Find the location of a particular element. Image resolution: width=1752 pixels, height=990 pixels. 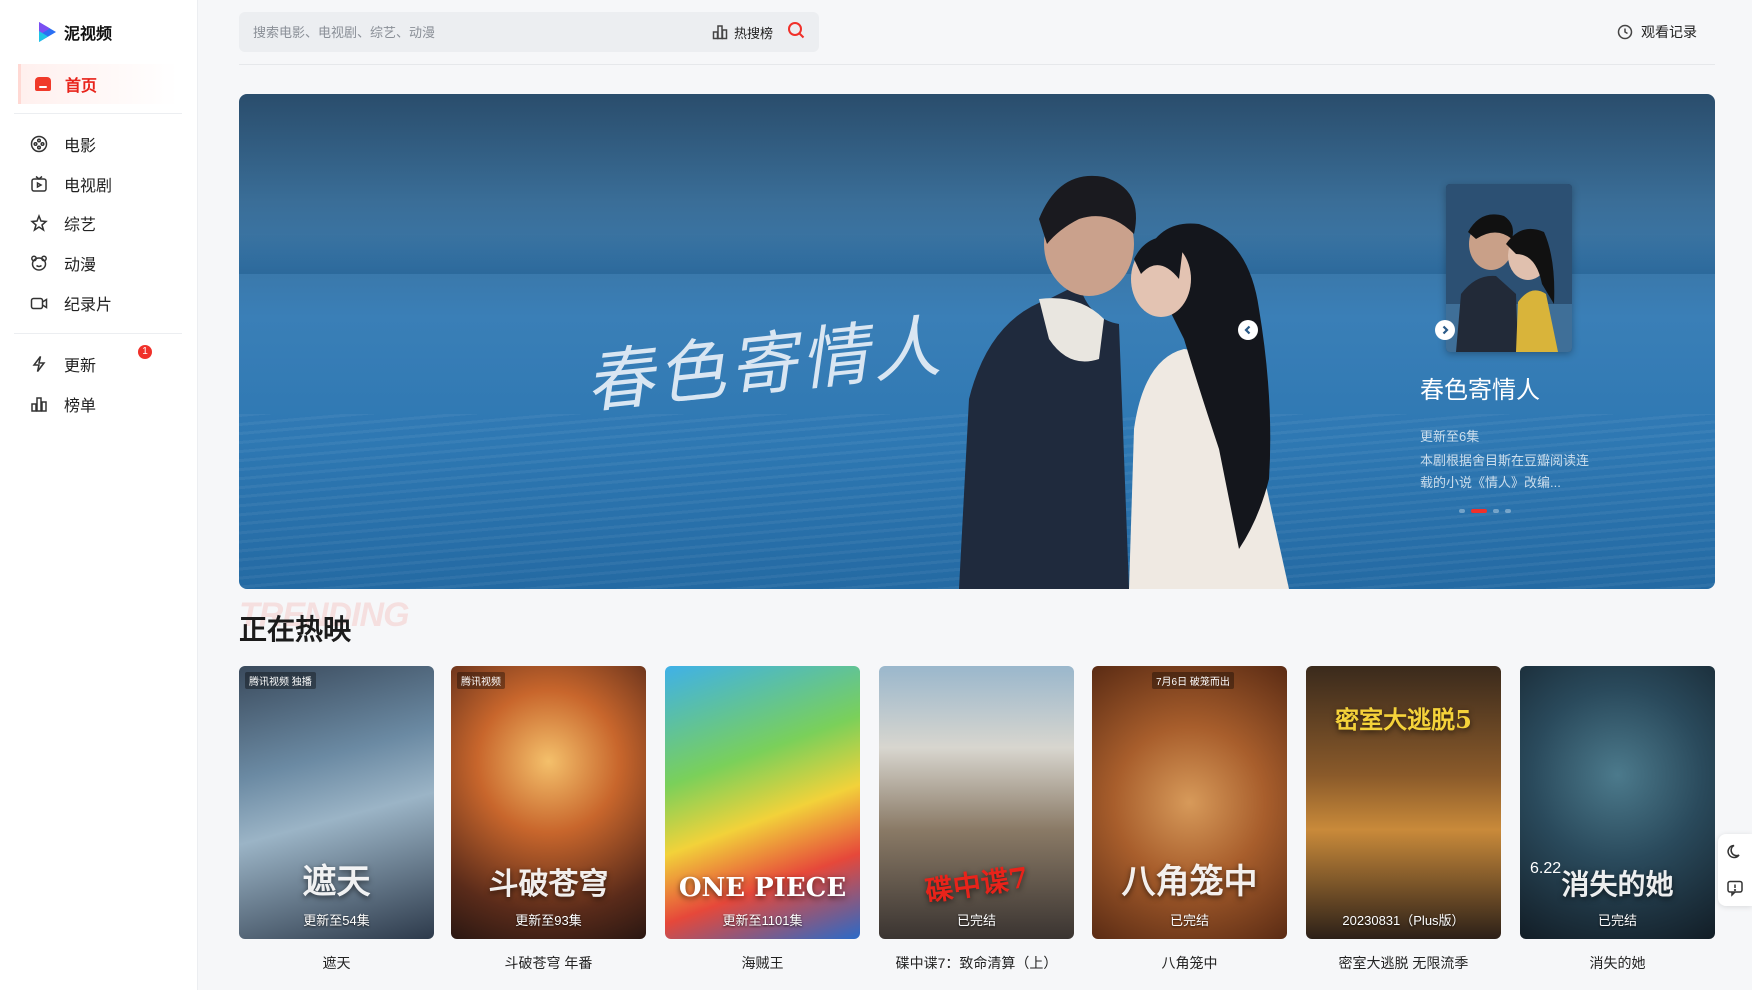

watch-history-button: 观看记录 is located at coordinates (1657, 32).